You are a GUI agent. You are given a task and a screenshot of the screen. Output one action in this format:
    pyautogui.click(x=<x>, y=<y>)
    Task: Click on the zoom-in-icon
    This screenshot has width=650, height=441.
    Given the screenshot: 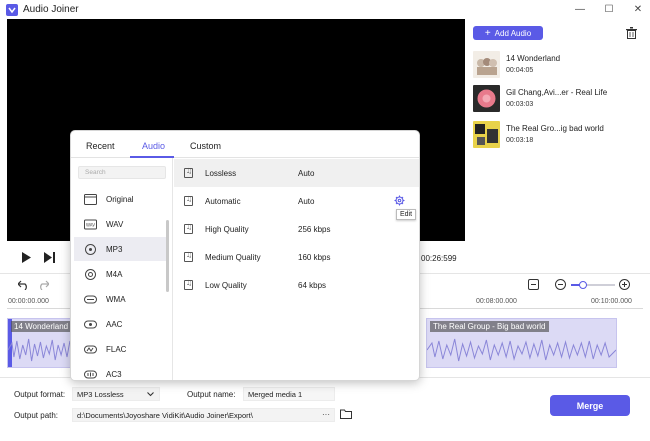 What is the action you would take?
    pyautogui.click(x=624, y=284)
    